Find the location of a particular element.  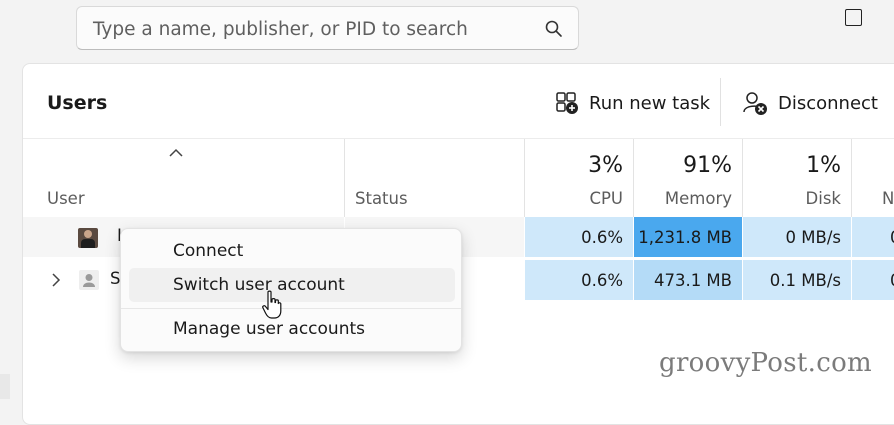

disconnect-button: Disconnect is located at coordinates (810, 103).